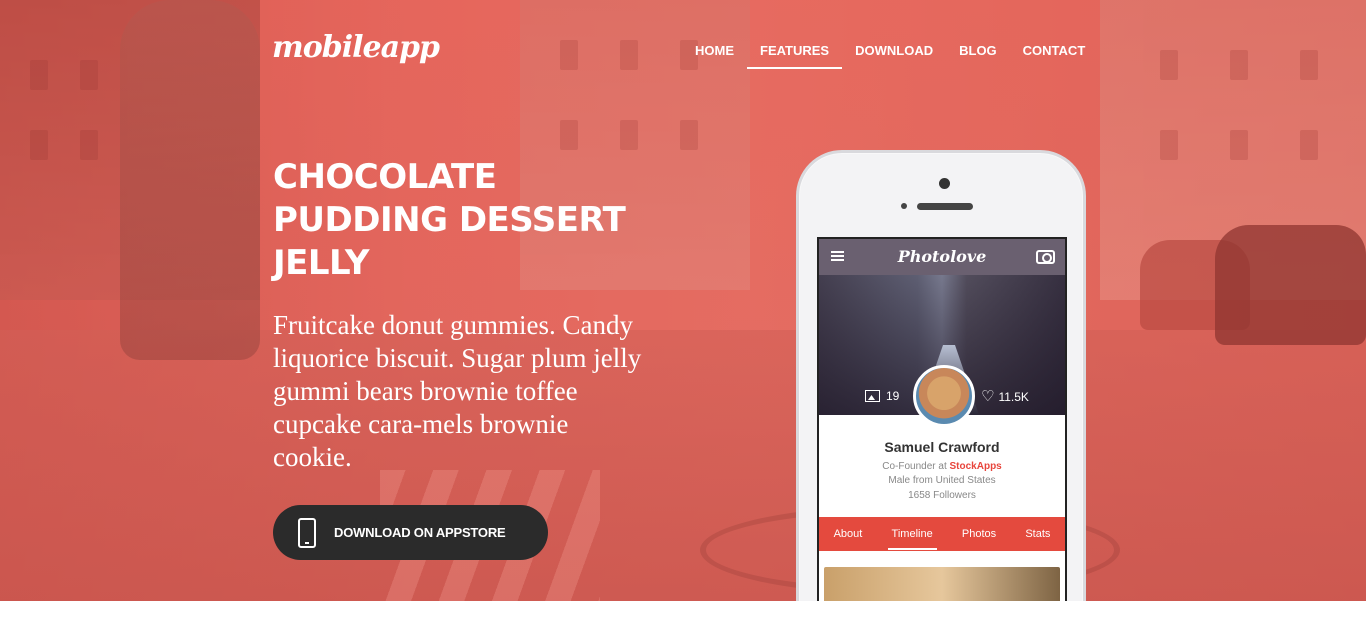 The height and width of the screenshot is (625, 1366). I want to click on tab-about: About, so click(848, 534).